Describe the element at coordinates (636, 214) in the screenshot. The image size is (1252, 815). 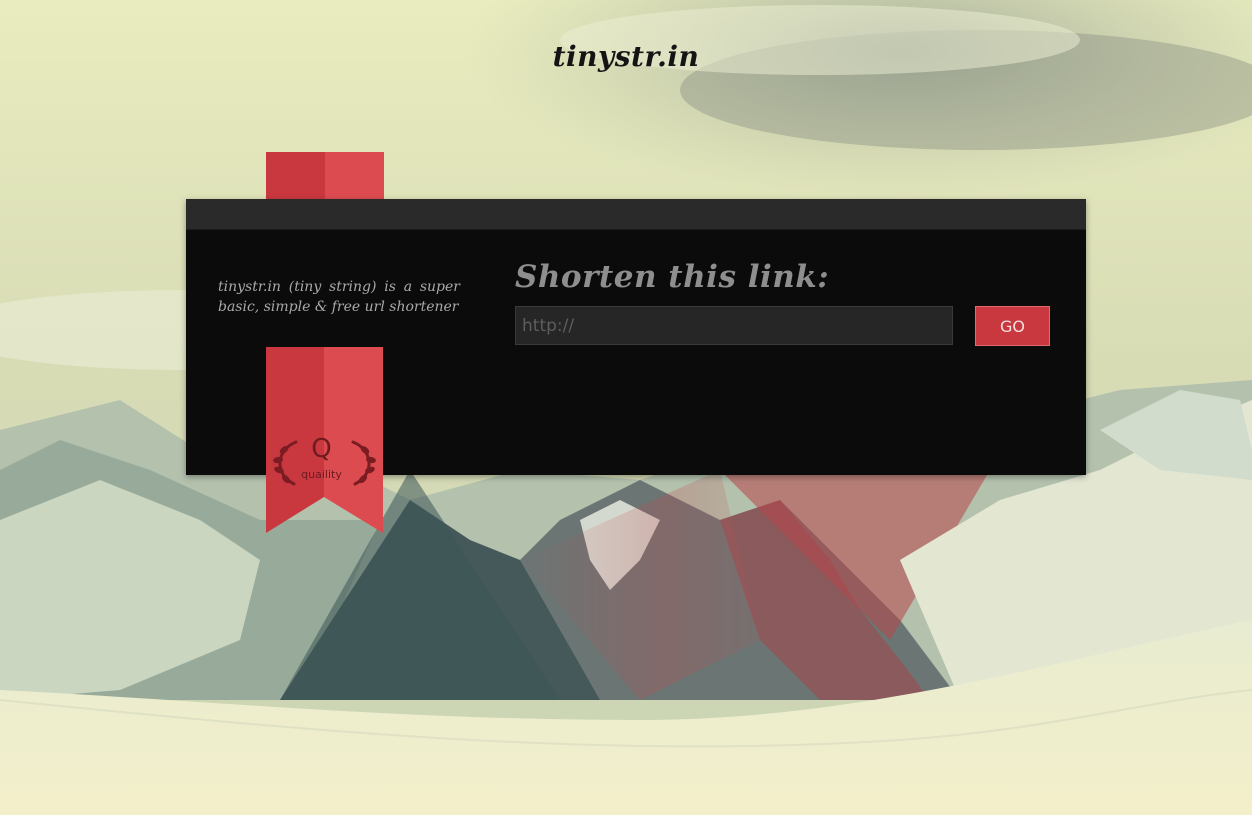
I see `panel-header-bar` at that location.